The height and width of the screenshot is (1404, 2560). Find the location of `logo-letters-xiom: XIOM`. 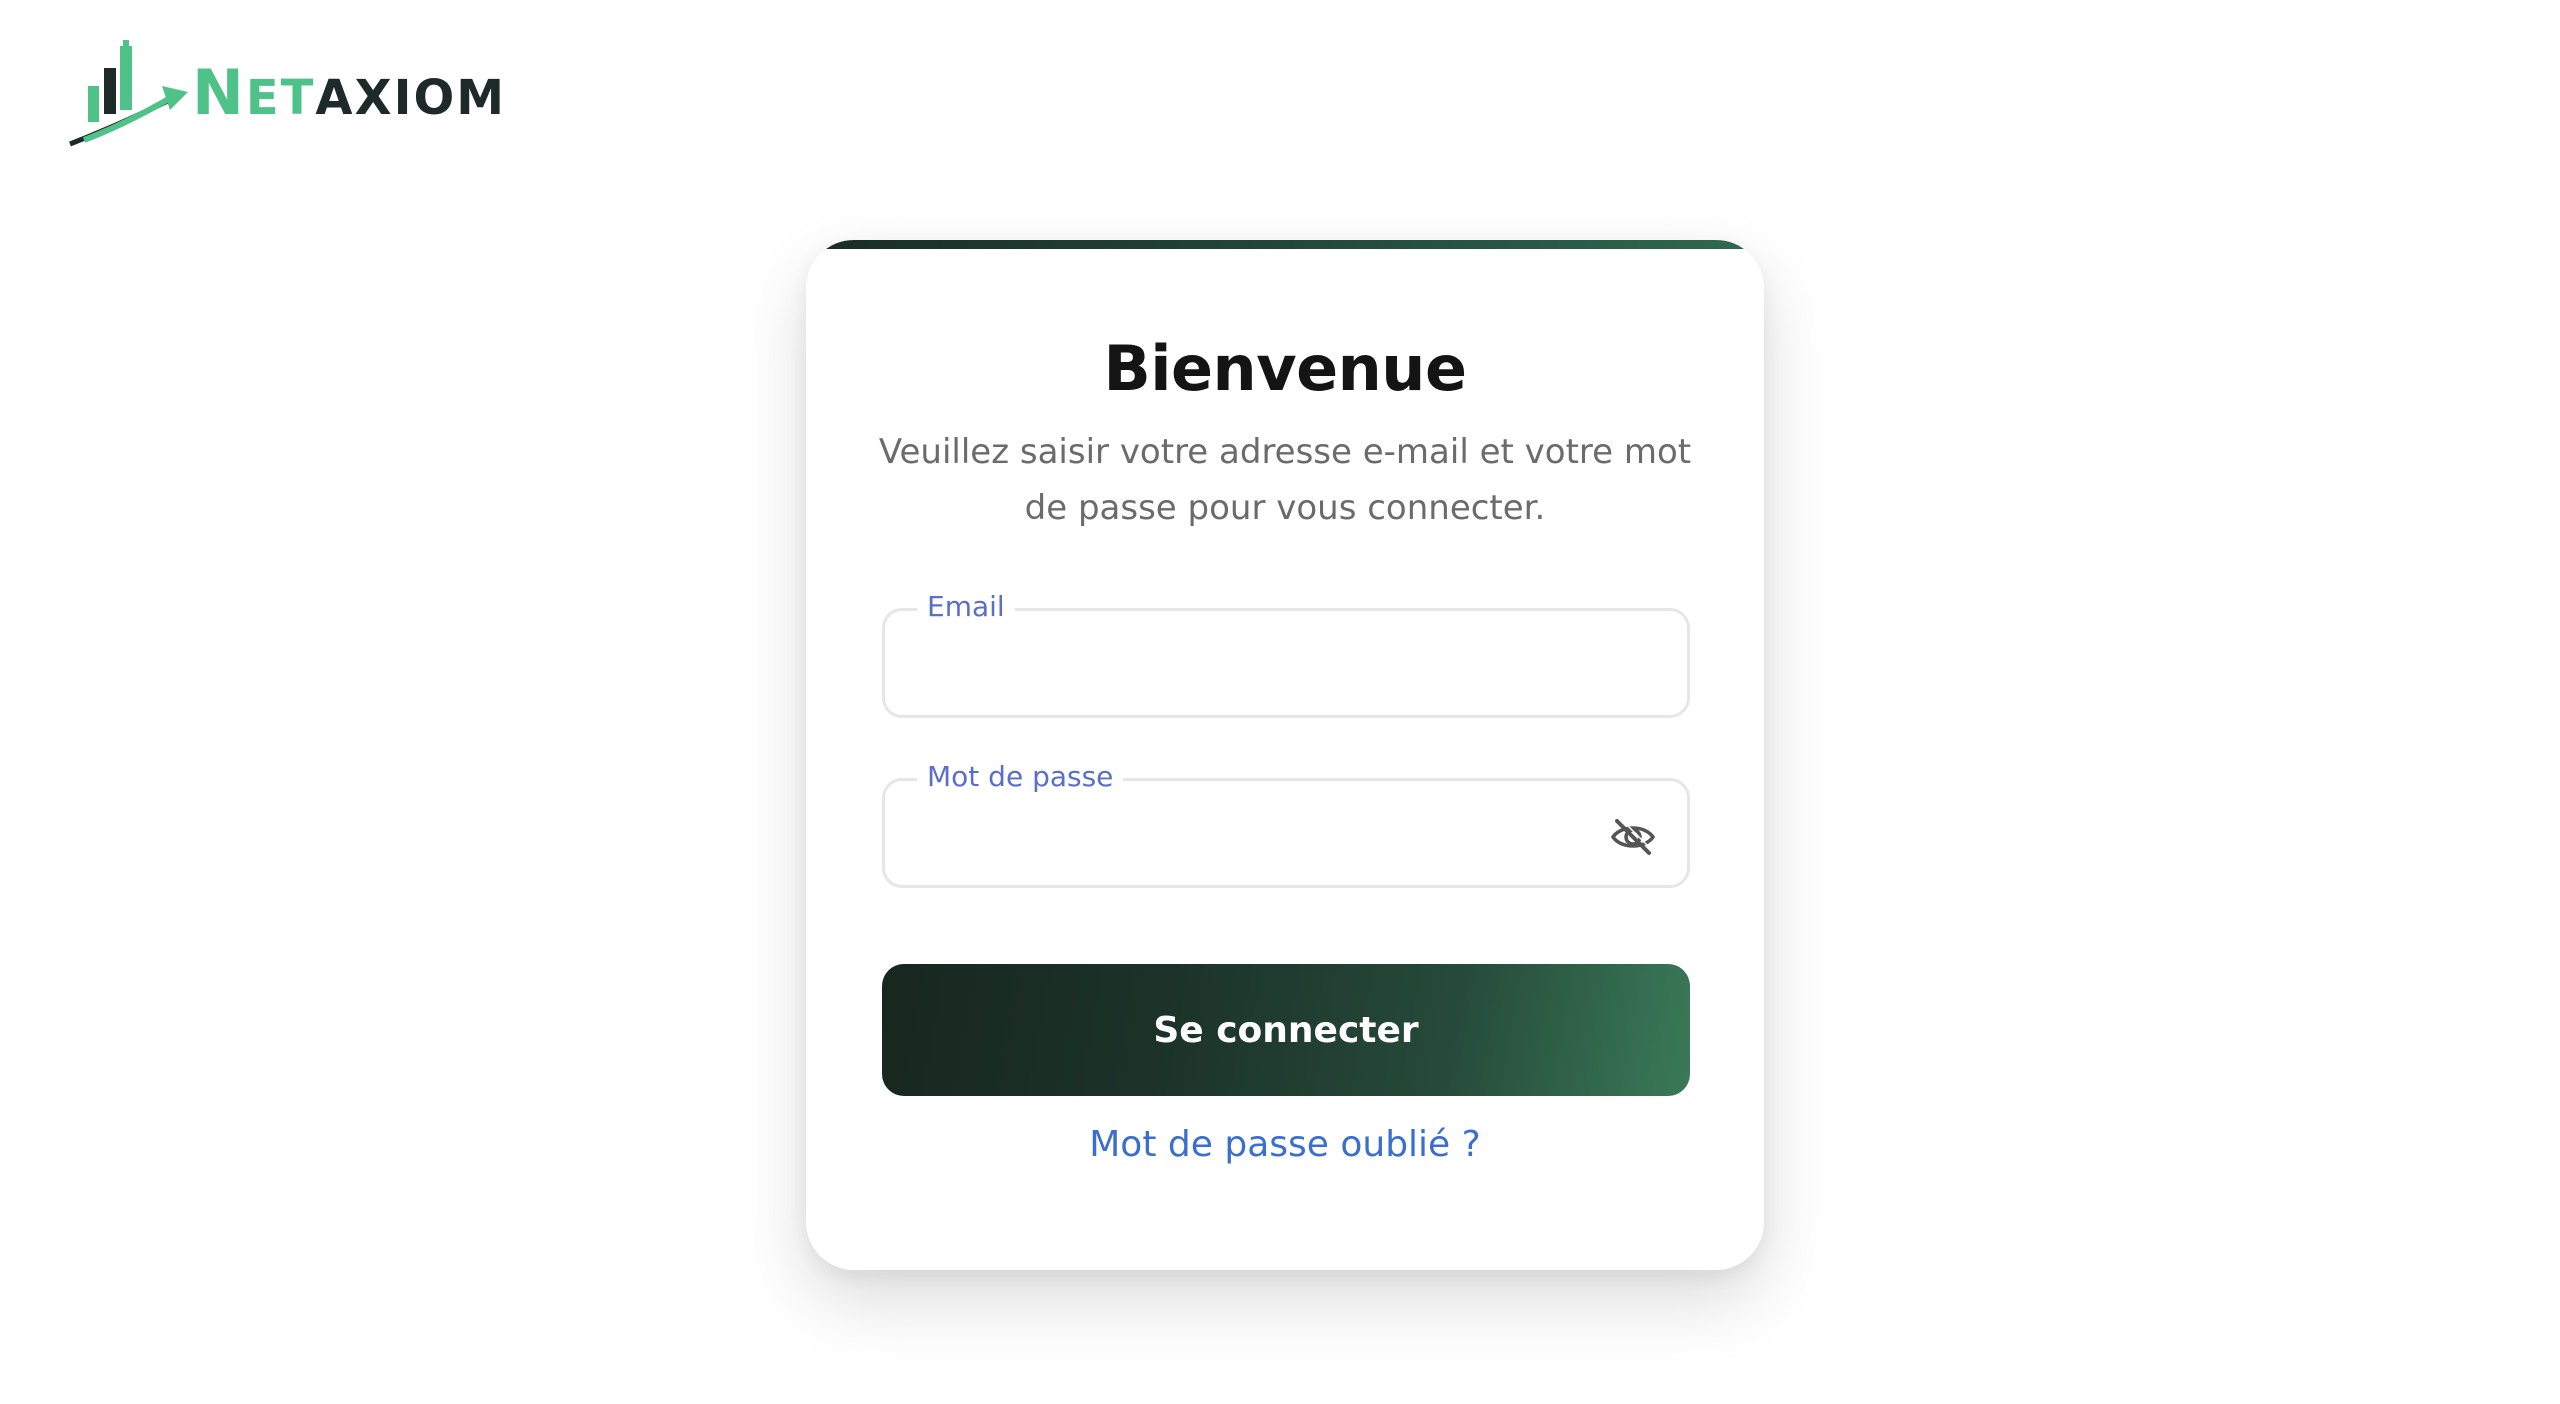

logo-letters-xiom: XIOM is located at coordinates (430, 98).